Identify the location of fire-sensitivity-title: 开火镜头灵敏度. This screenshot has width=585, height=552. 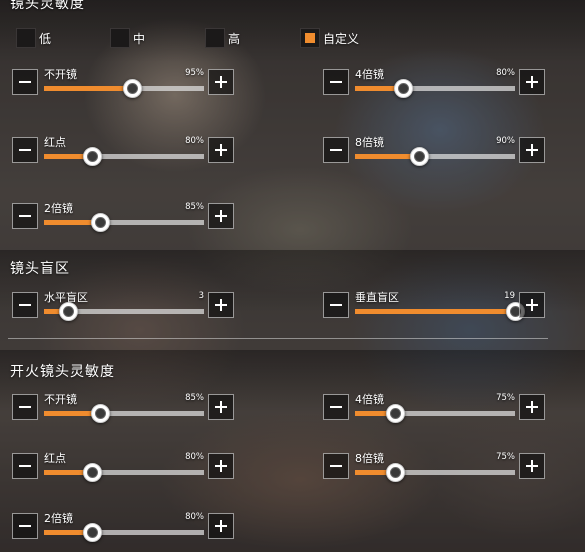
(62, 372).